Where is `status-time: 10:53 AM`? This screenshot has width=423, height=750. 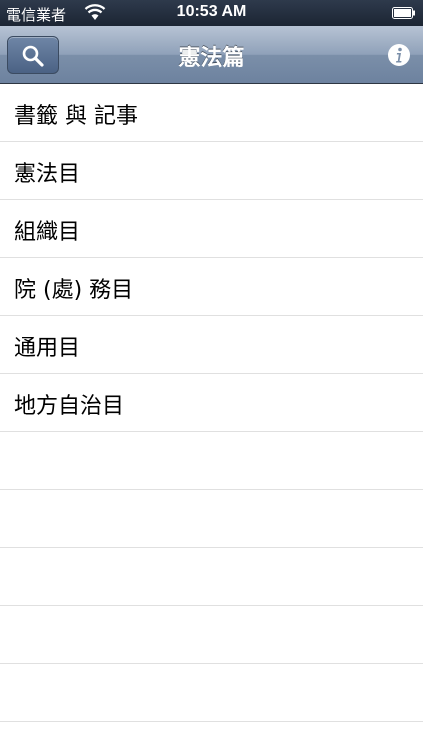 status-time: 10:53 AM is located at coordinates (211, 11).